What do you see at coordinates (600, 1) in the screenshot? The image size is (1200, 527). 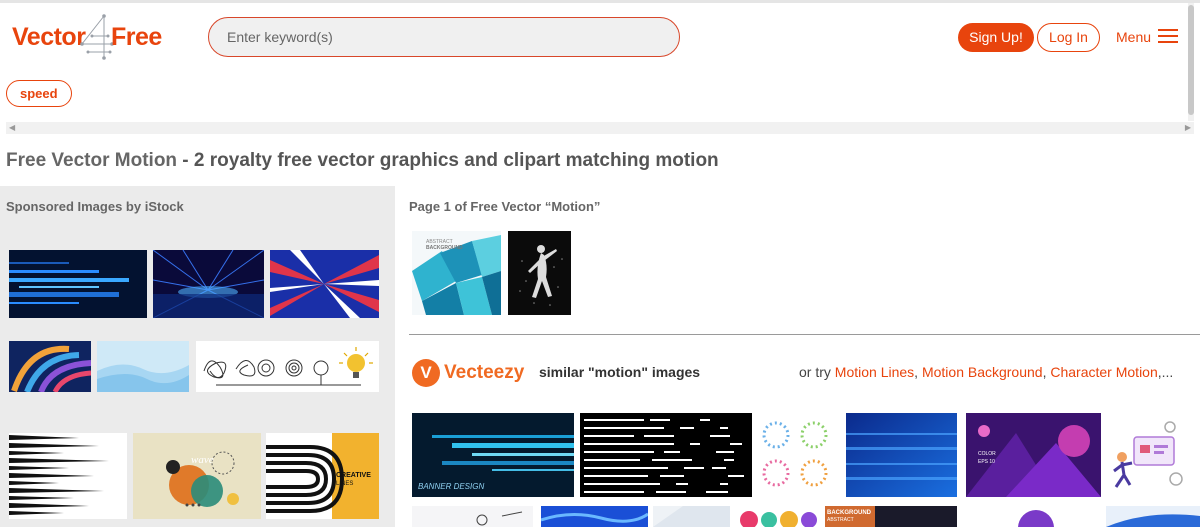 I see `top-border` at bounding box center [600, 1].